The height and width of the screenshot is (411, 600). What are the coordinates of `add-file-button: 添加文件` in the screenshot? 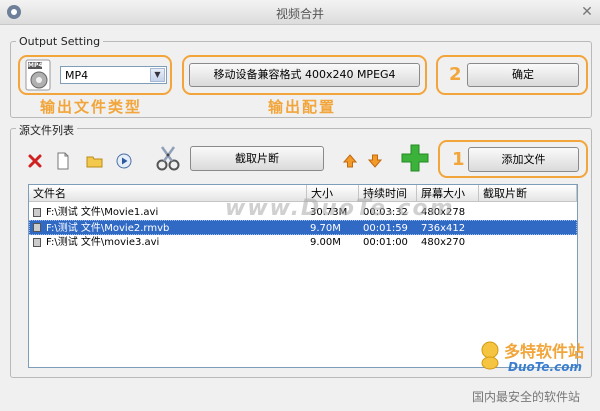 It's located at (523, 159).